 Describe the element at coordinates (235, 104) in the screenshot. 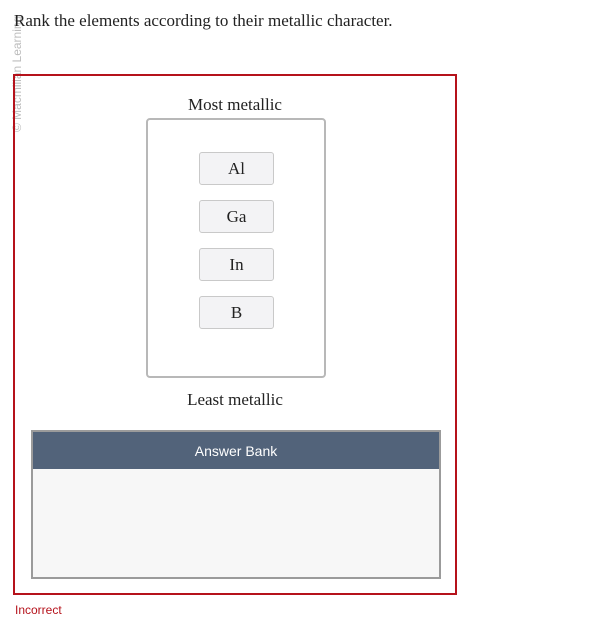

I see `most-metallic-label: Most metallic` at that location.